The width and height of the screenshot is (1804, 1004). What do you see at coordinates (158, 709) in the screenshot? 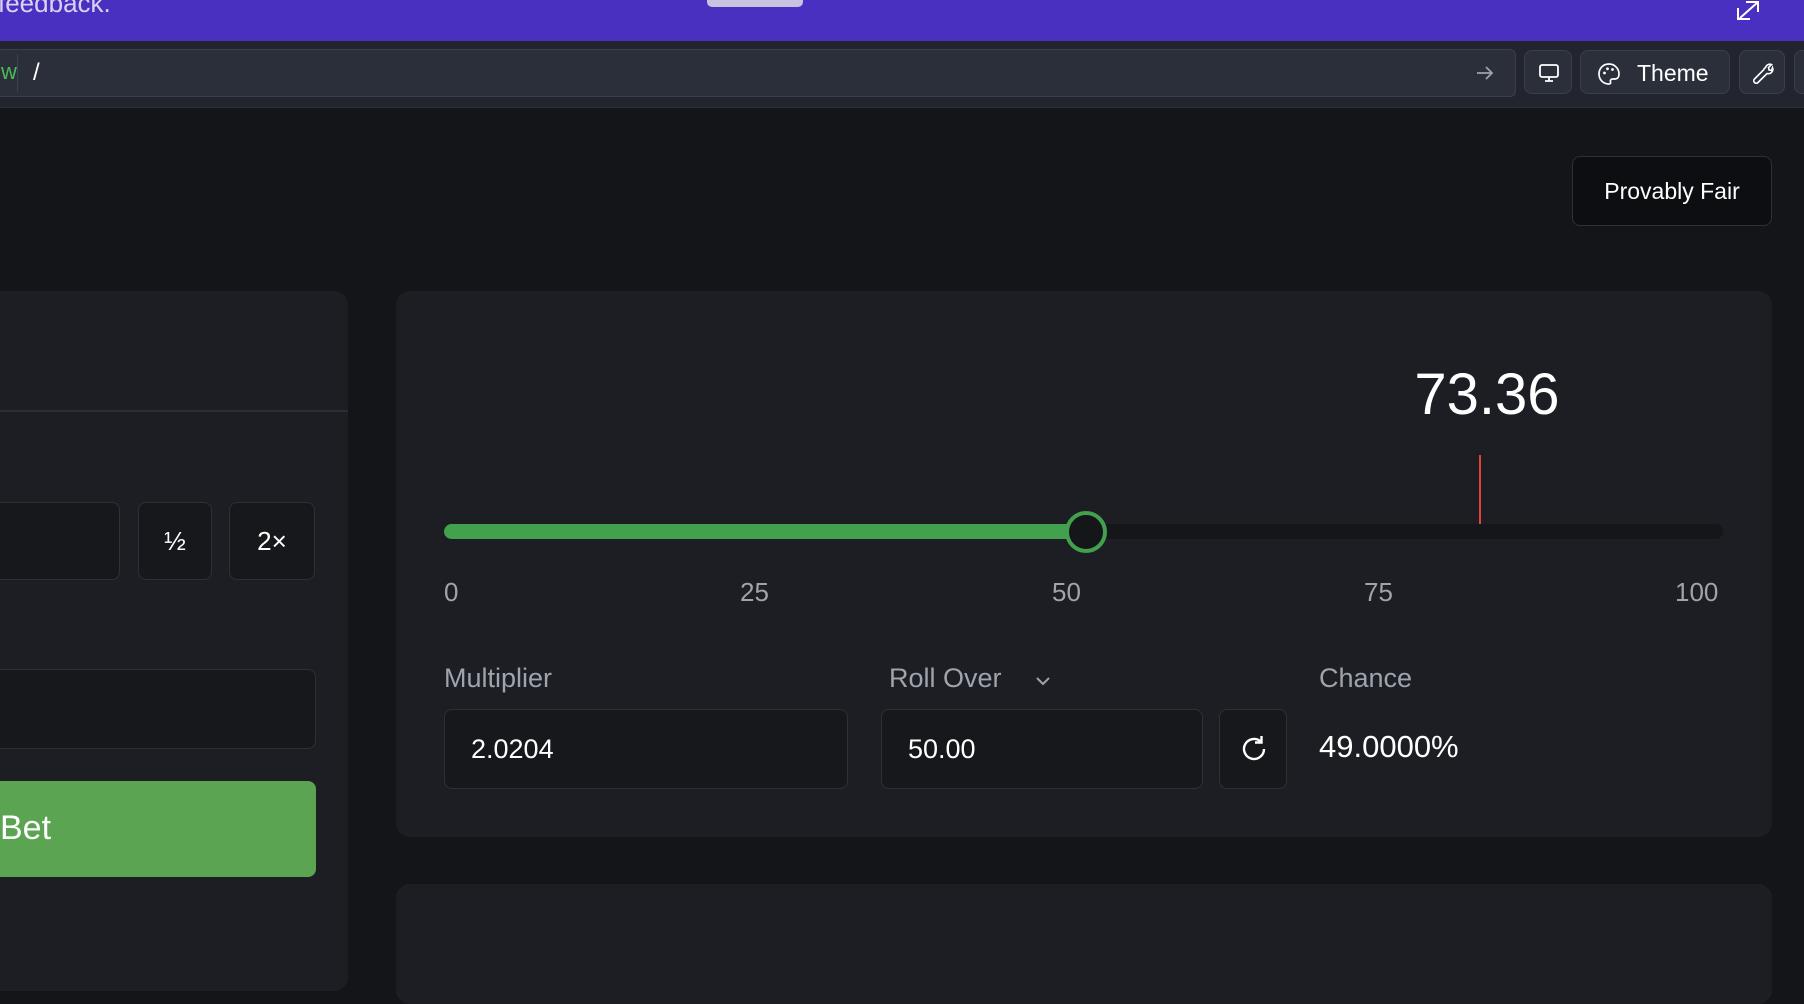
I see `profit-input` at bounding box center [158, 709].